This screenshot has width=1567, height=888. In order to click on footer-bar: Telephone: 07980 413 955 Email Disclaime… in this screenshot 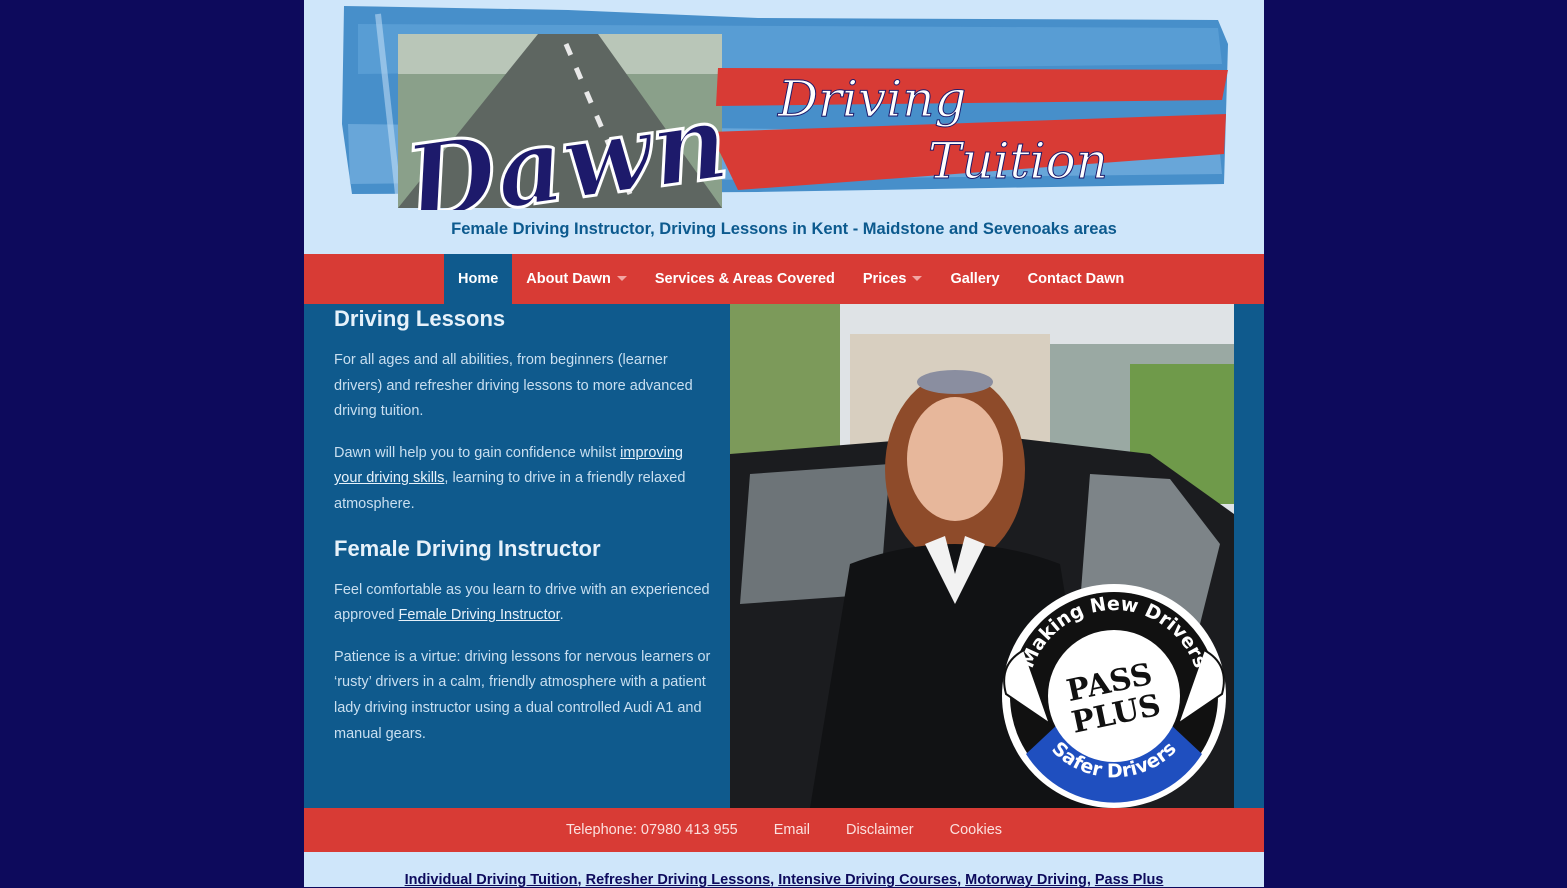, I will do `click(784, 830)`.